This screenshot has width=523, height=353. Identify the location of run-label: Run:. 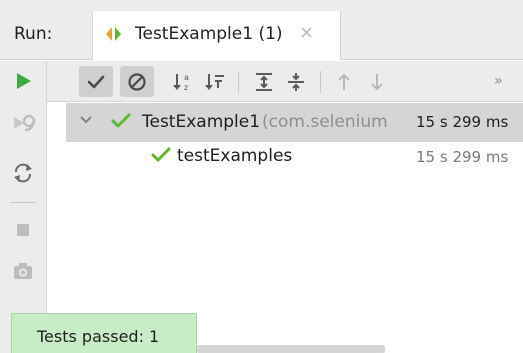
(33, 34).